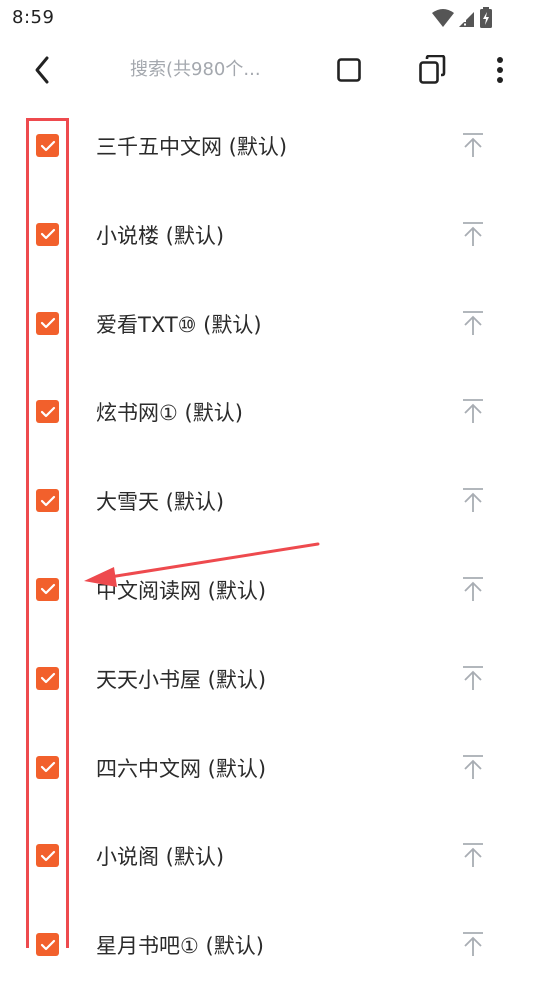 The height and width of the screenshot is (990, 533). What do you see at coordinates (181, 679) in the screenshot?
I see `source-name: 天天小书屋 (默认)` at bounding box center [181, 679].